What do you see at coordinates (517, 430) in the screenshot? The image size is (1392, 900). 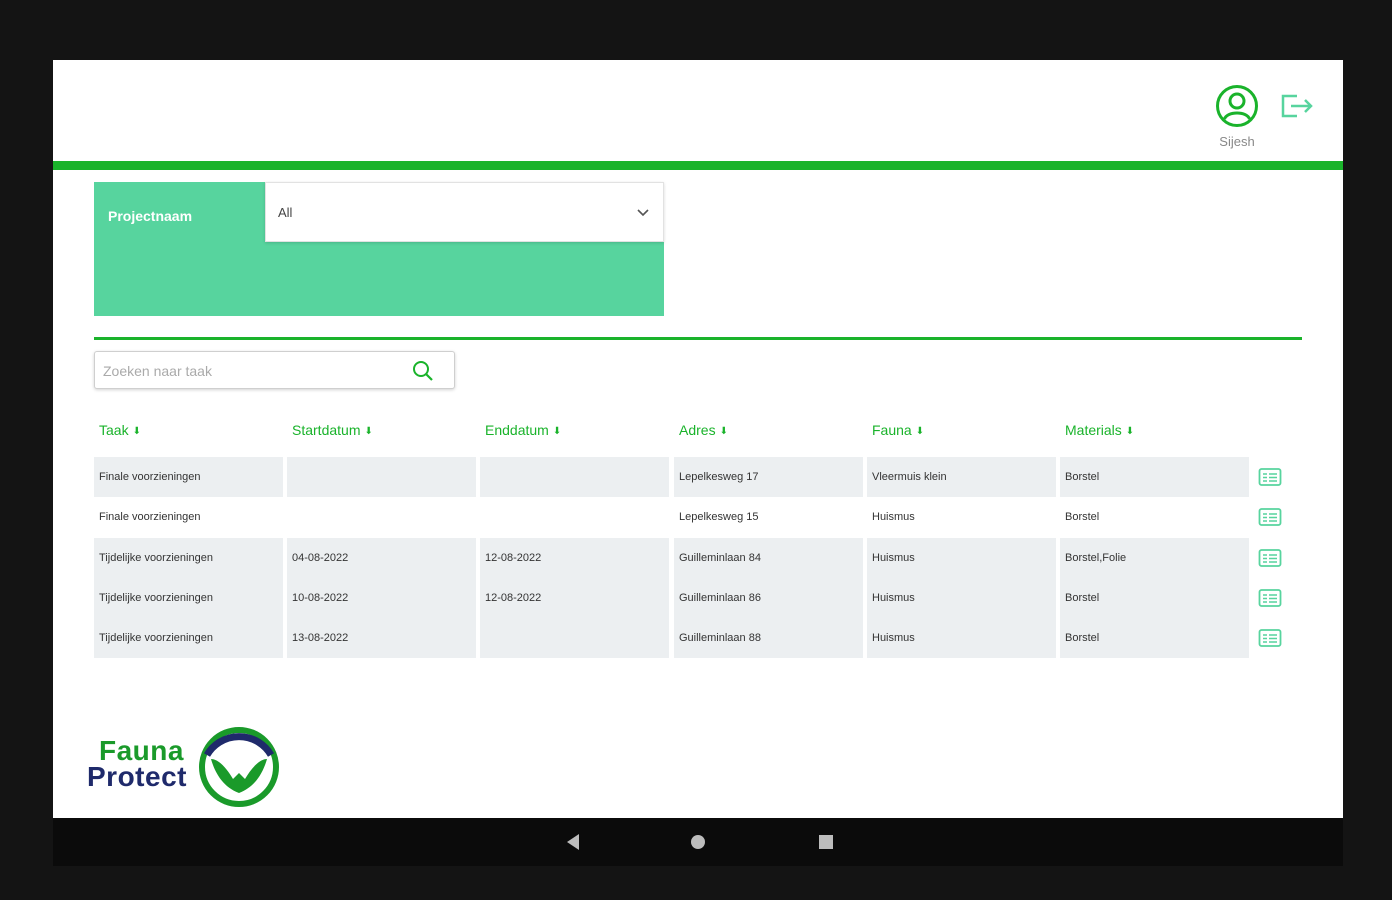 I see `column-header-label: Enddatum` at bounding box center [517, 430].